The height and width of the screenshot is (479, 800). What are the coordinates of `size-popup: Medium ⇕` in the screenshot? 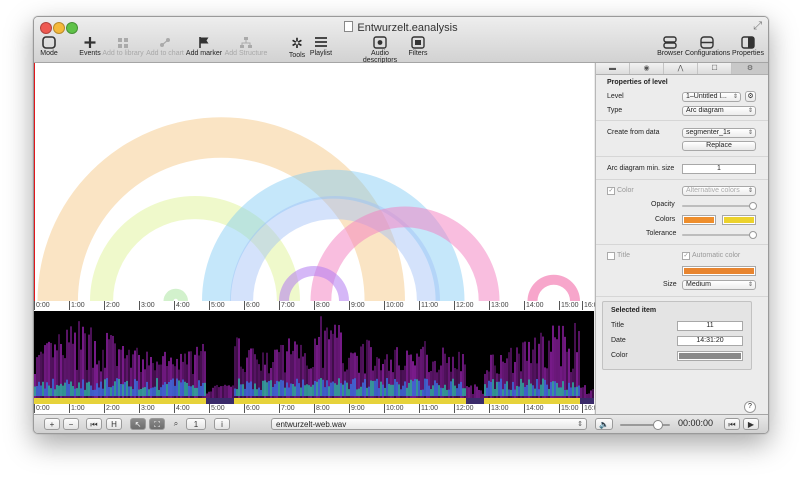 It's located at (719, 285).